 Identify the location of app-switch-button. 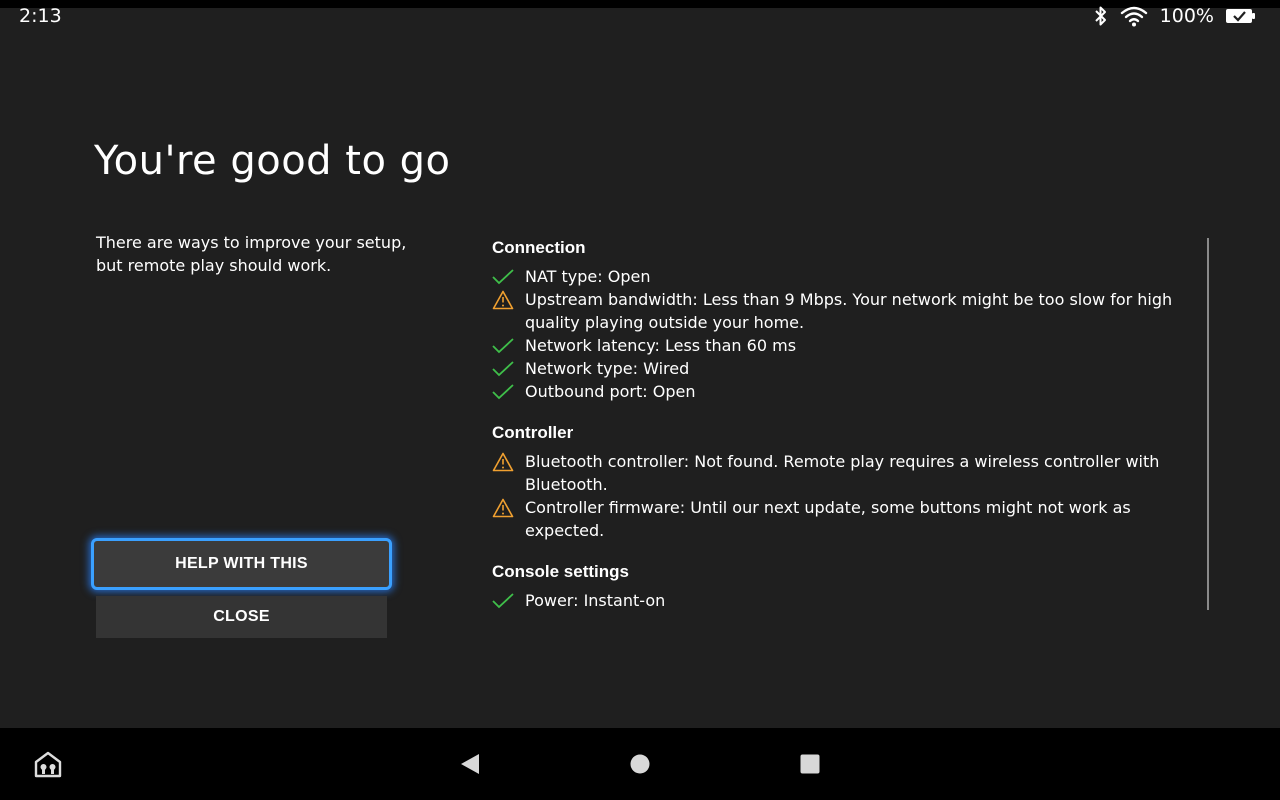
(48, 764).